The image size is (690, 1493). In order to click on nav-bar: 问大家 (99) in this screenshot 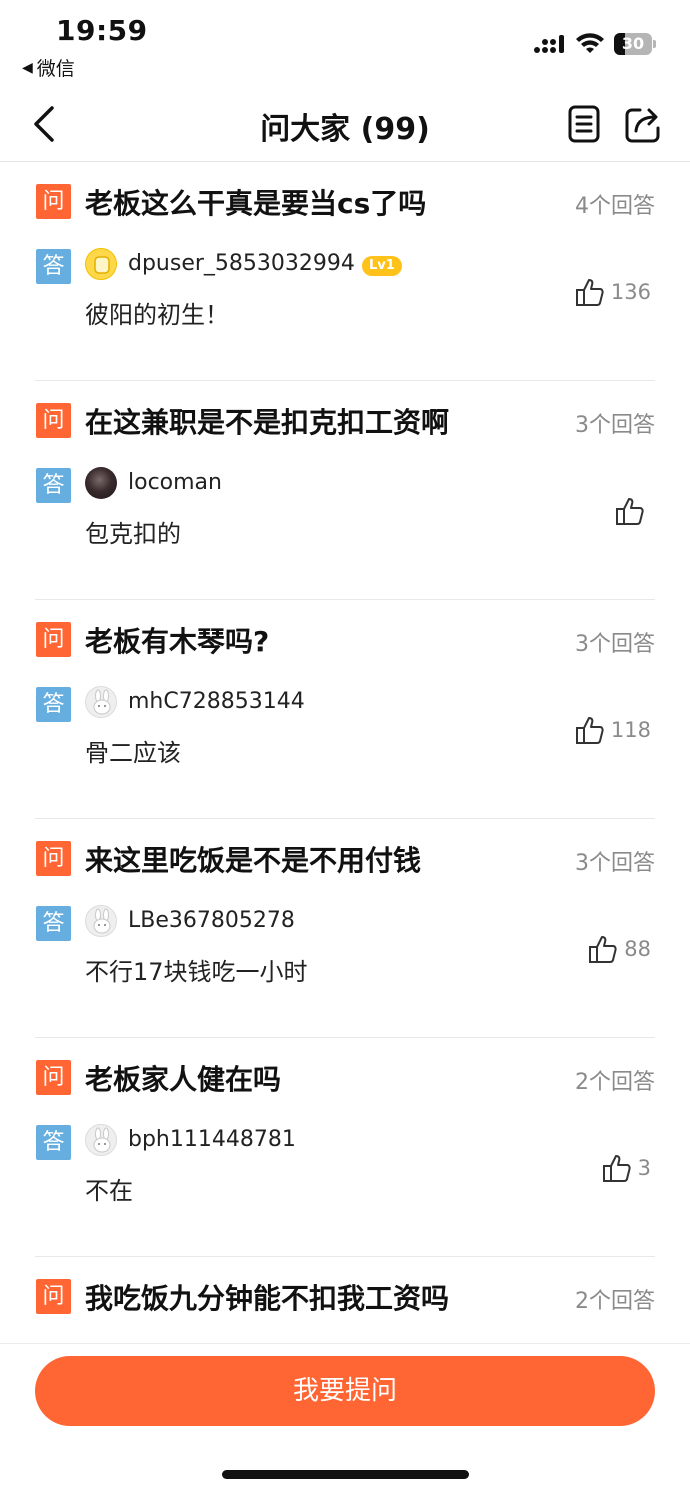, I will do `click(345, 125)`.